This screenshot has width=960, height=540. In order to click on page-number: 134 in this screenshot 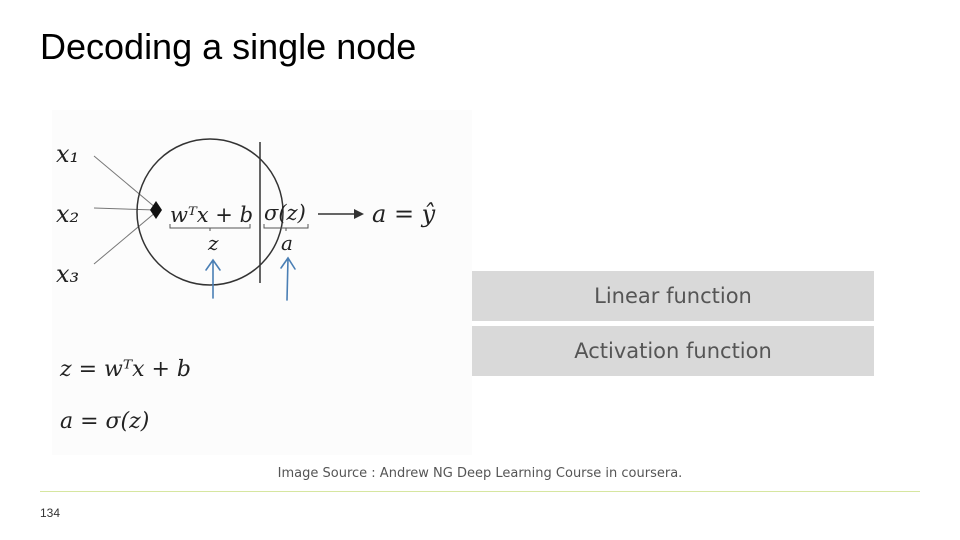, I will do `click(50, 513)`.